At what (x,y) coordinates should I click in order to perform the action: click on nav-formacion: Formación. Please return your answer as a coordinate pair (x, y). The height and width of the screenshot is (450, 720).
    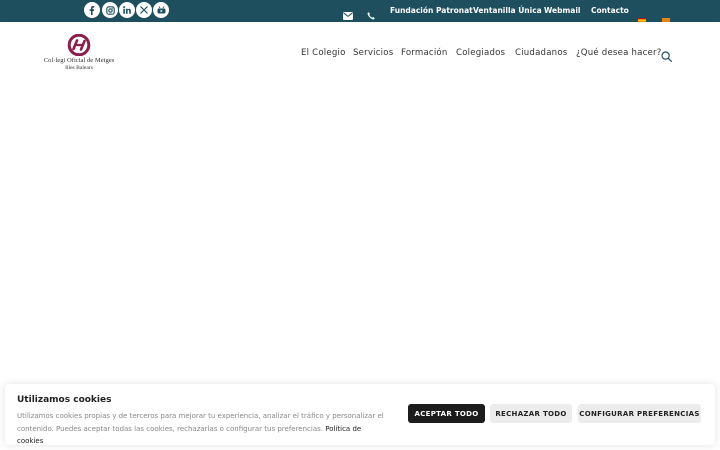
    Looking at the image, I should click on (424, 53).